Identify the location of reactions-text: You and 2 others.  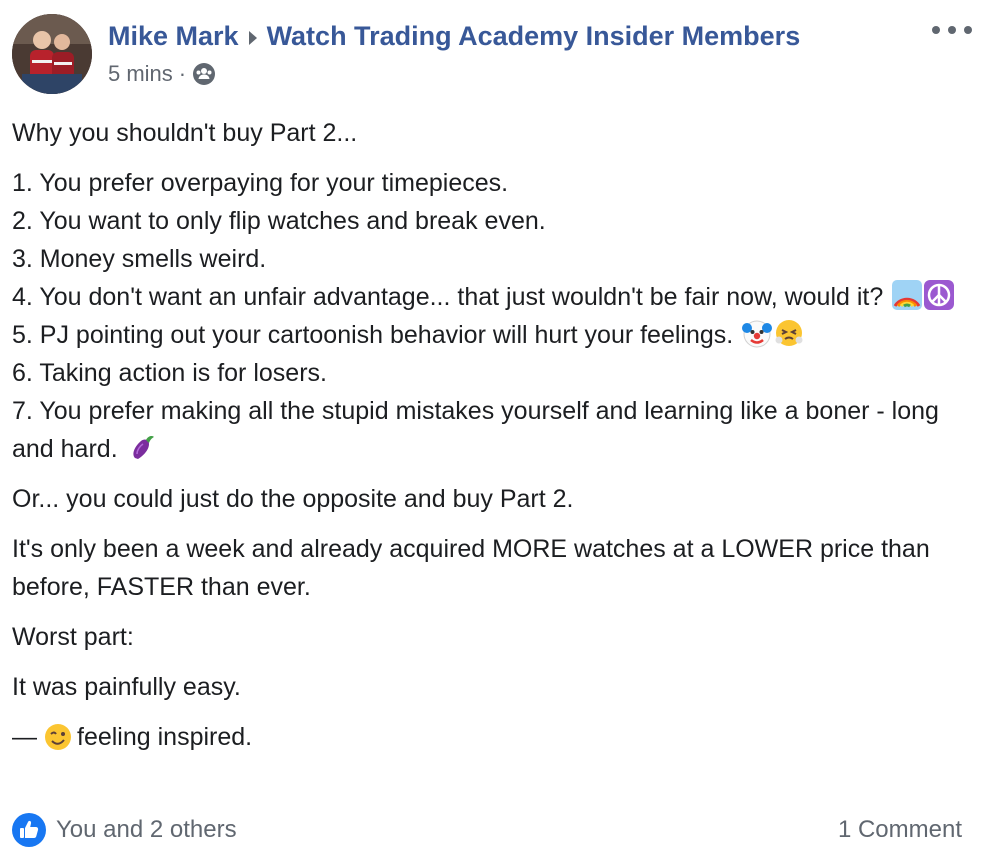
(146, 829).